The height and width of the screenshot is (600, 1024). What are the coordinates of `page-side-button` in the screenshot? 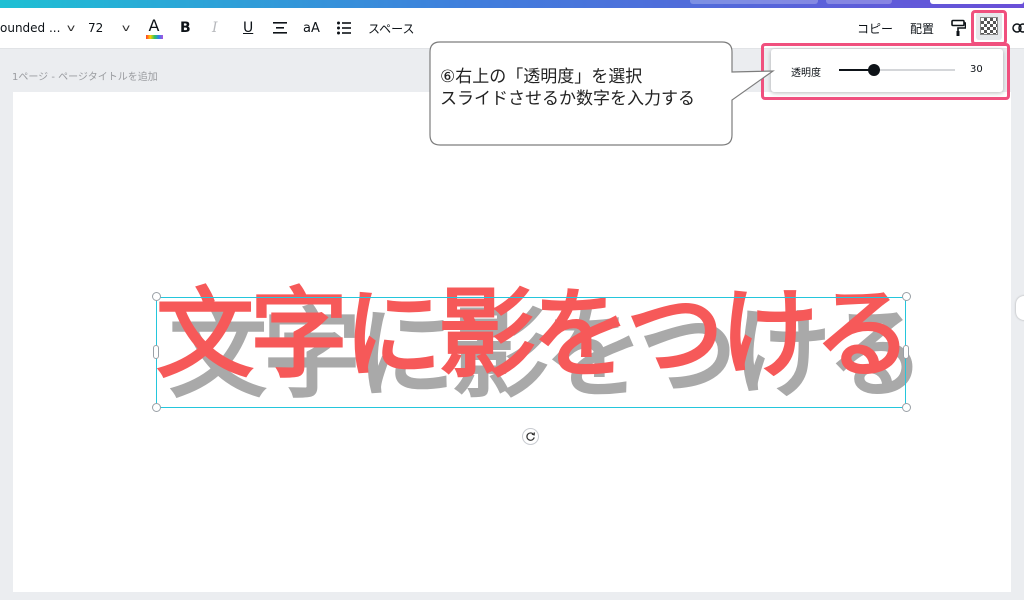 It's located at (1020, 308).